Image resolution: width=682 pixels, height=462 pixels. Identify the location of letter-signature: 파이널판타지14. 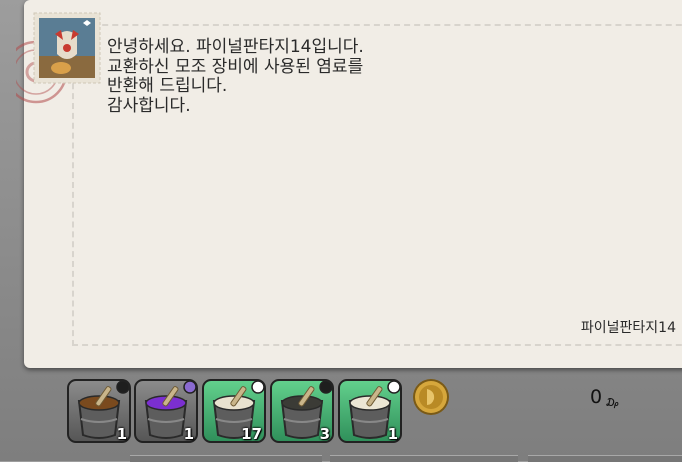
(628, 328).